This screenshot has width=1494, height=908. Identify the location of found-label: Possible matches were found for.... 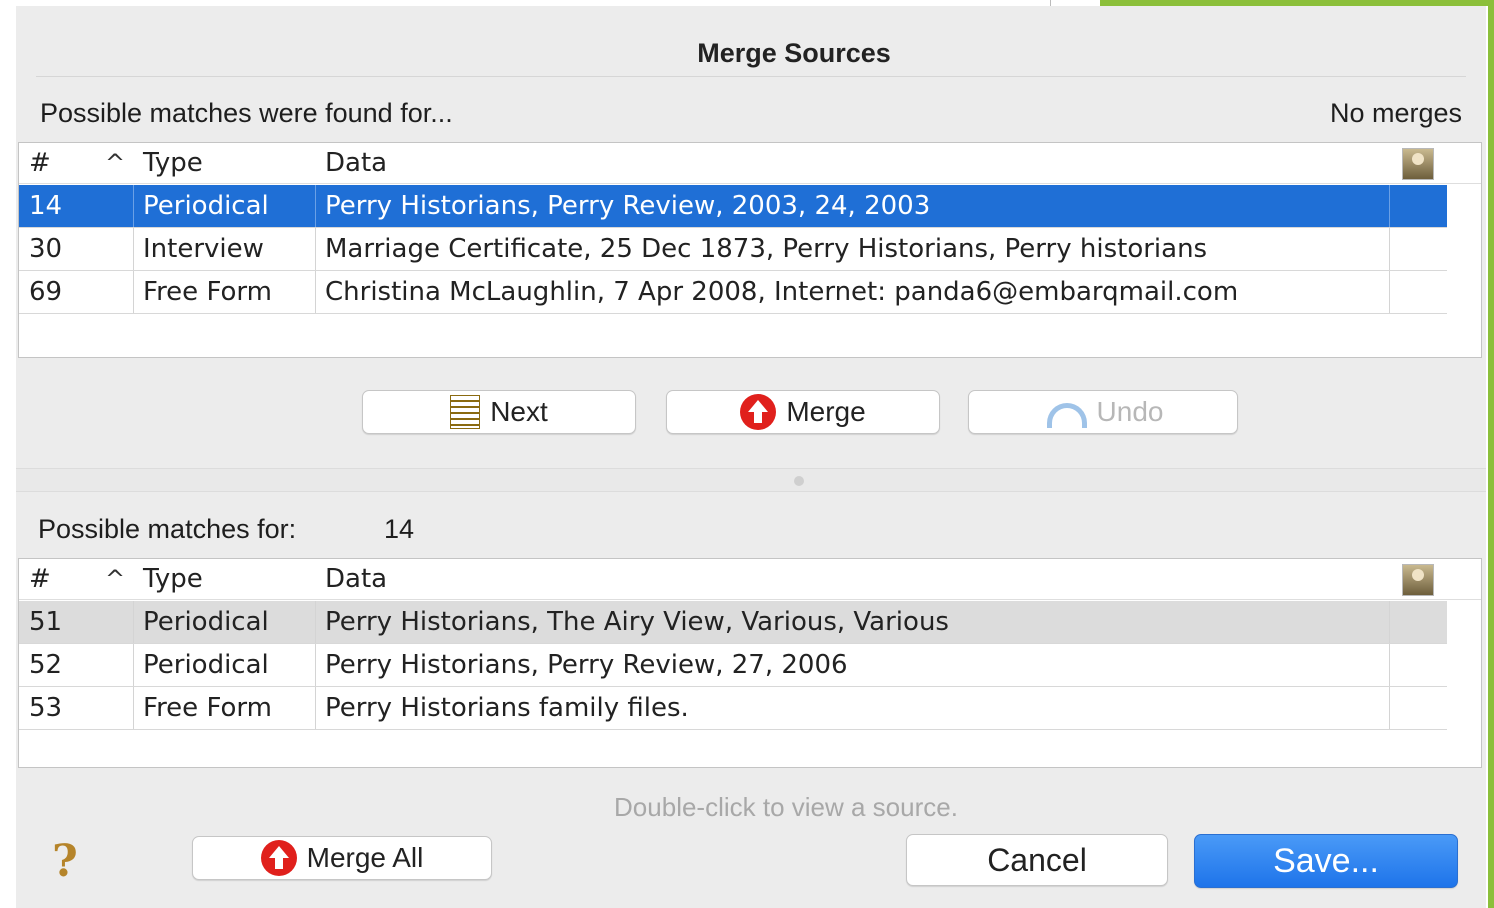
(246, 113).